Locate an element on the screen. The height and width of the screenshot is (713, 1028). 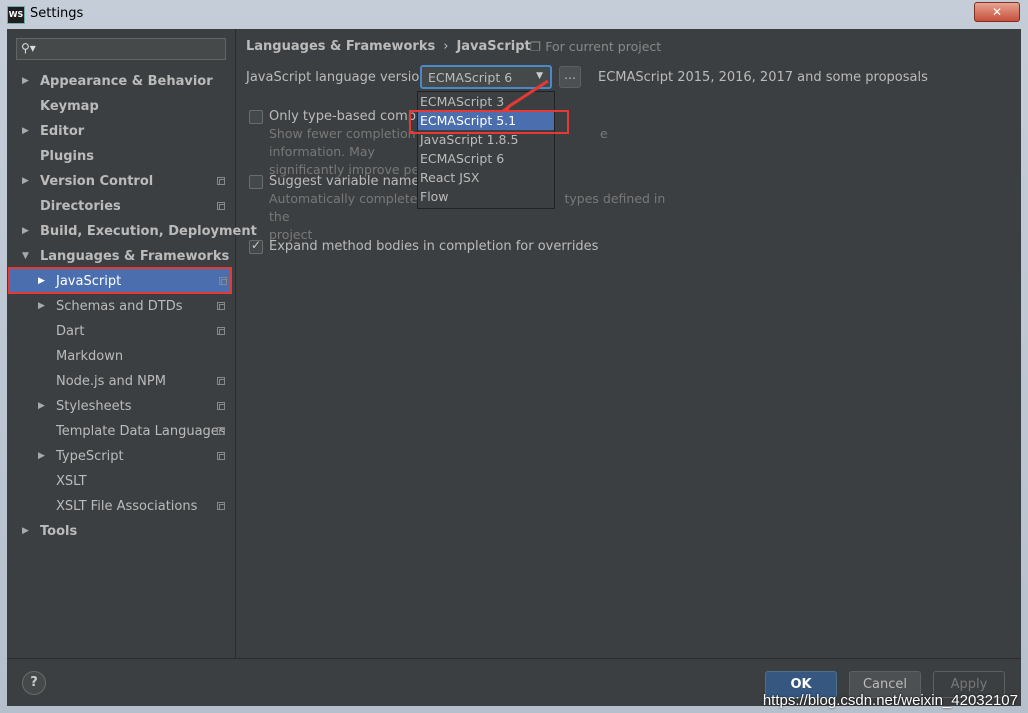
sidebar-item-keymap: Keymap is located at coordinates (121, 106).